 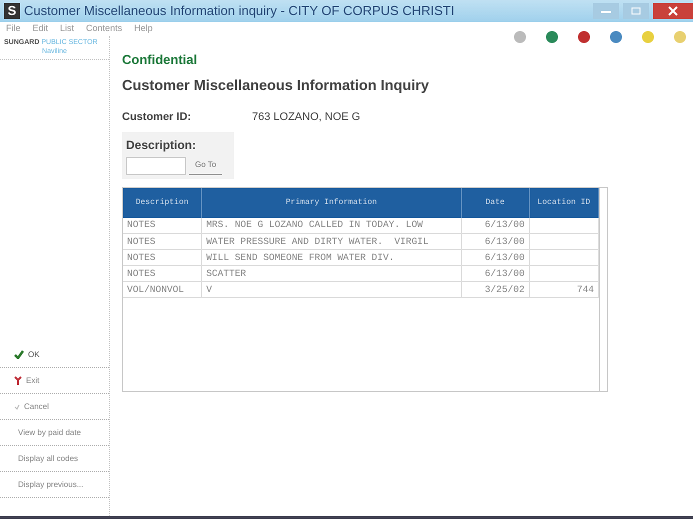 What do you see at coordinates (332, 203) in the screenshot?
I see `column-header: Primary Information` at bounding box center [332, 203].